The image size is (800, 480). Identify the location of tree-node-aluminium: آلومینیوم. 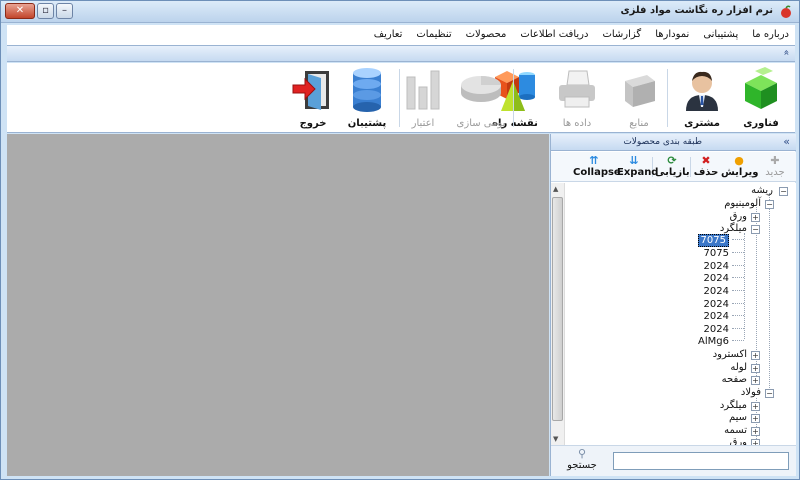
(742, 204).